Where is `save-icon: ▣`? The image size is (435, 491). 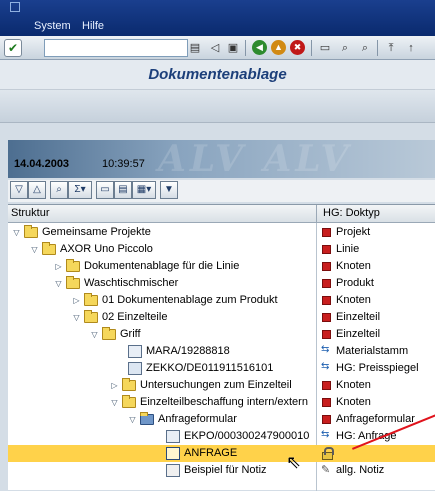
save-icon: ▣ is located at coordinates (233, 48).